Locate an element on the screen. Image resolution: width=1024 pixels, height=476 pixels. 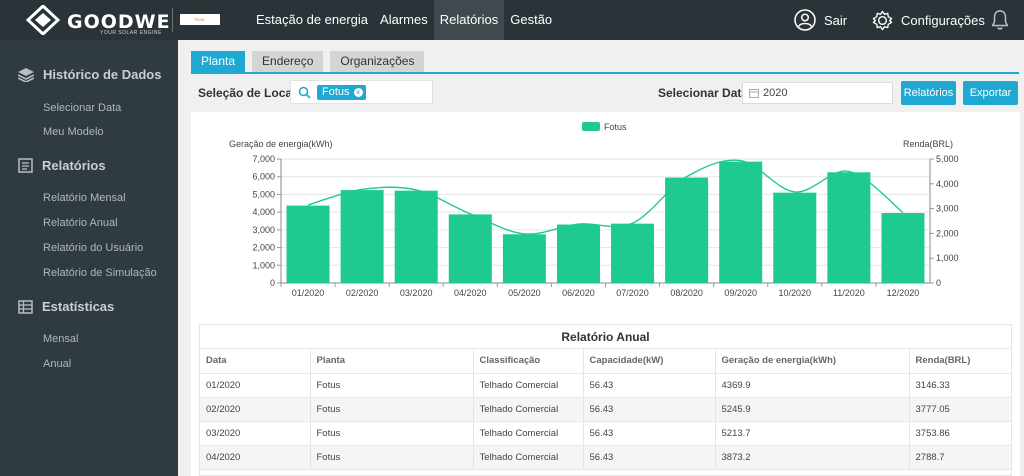
x-tick-label: 02/2020 is located at coordinates (362, 293).